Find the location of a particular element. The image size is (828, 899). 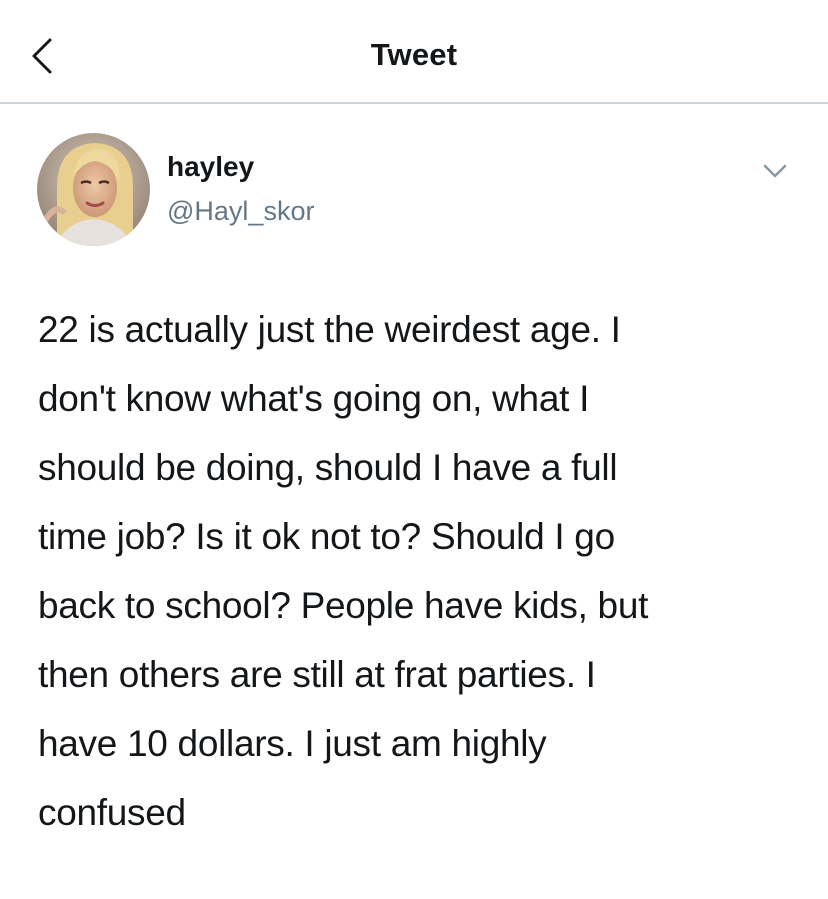

tweet-line: 22 is actually just the weirdest age. I is located at coordinates (329, 329).